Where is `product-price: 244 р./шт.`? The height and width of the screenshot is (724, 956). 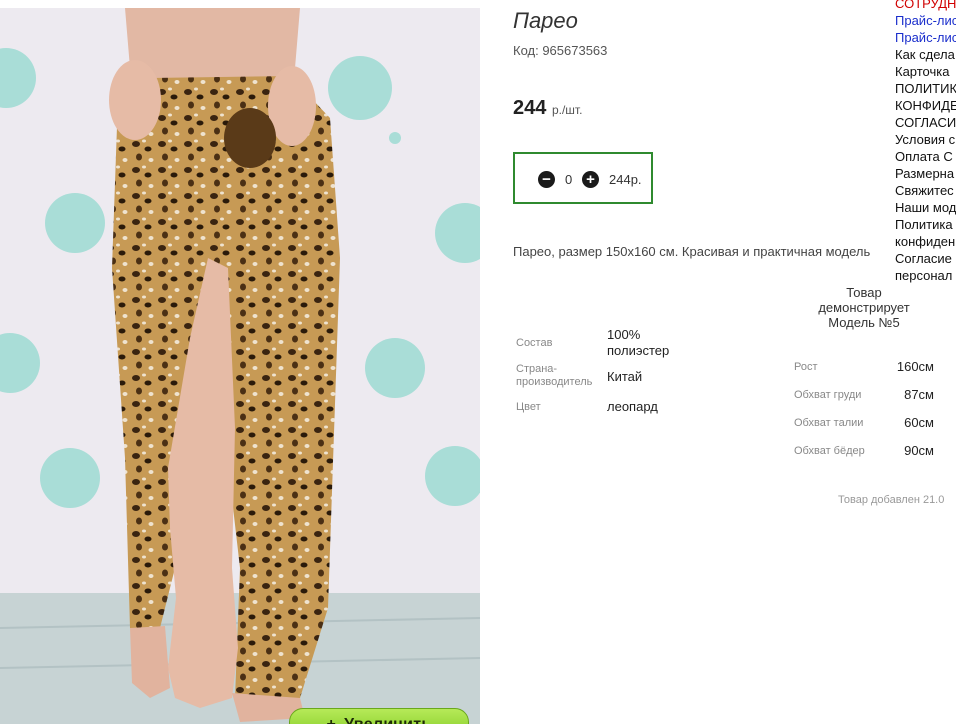 product-price: 244 р./шт. is located at coordinates (547, 108).